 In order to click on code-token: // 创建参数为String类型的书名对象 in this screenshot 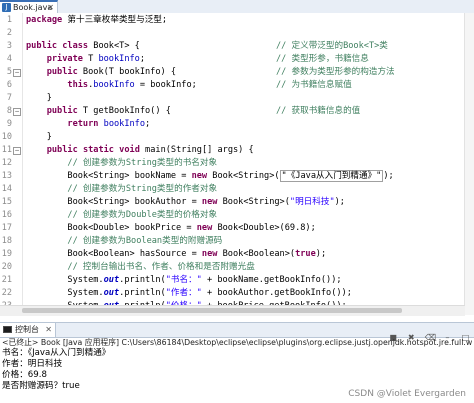, I will do `click(122, 163)`.